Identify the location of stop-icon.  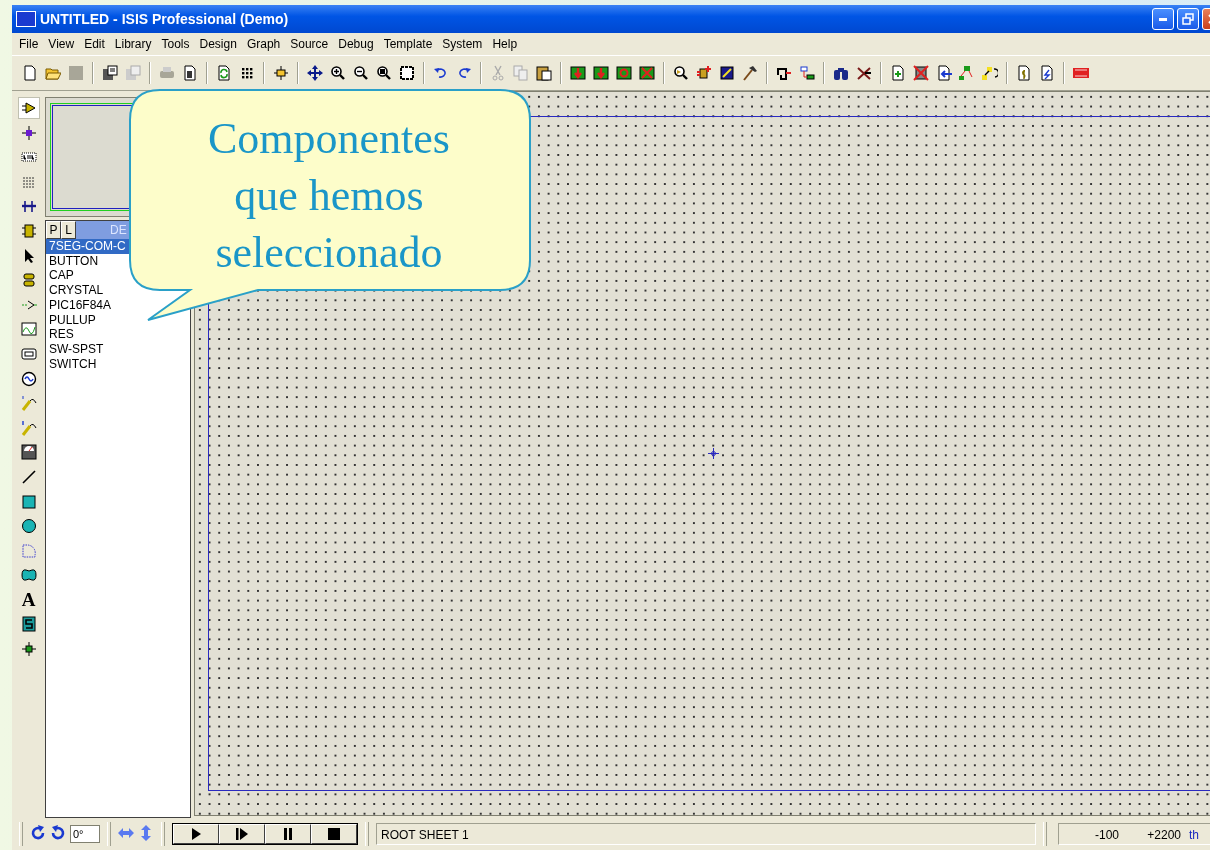
(334, 834).